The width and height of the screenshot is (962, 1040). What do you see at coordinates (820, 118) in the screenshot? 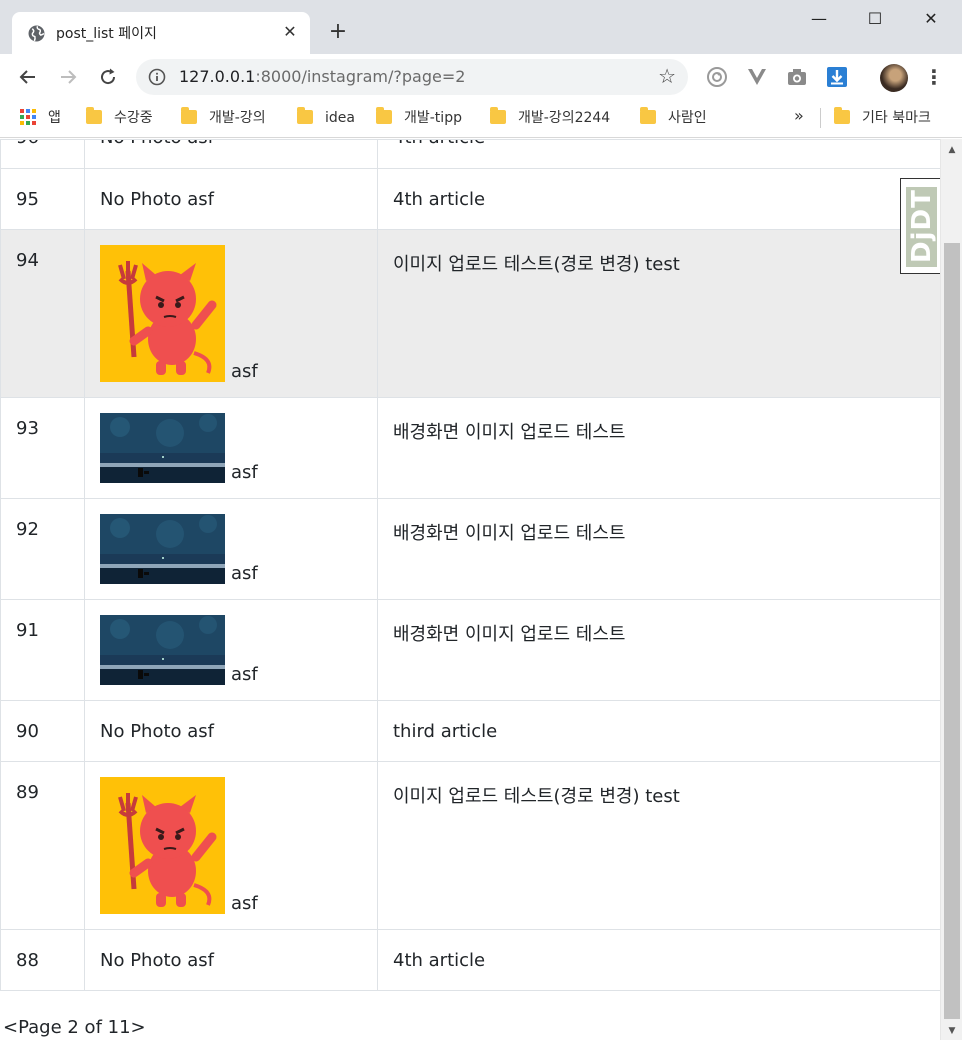
I see `bookmarks-divider` at bounding box center [820, 118].